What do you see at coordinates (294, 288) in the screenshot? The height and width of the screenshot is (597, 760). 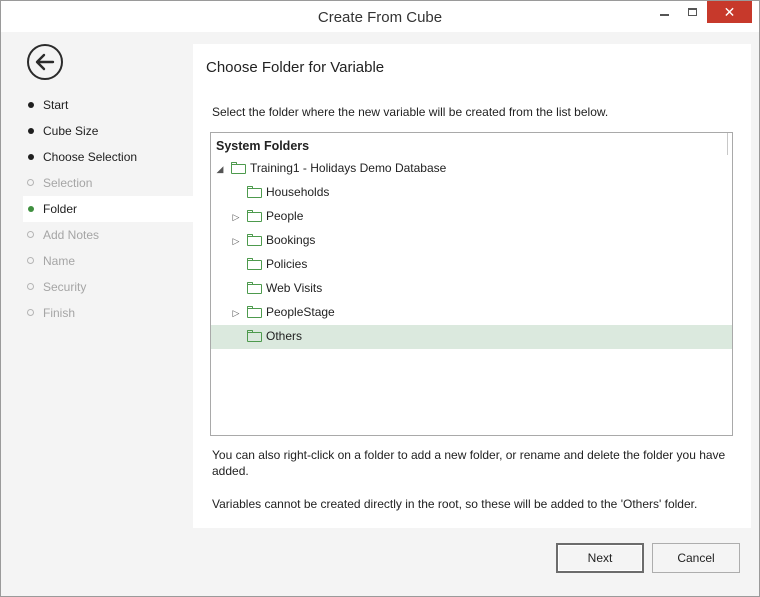 I see `tree-node-label: Web Visits` at bounding box center [294, 288].